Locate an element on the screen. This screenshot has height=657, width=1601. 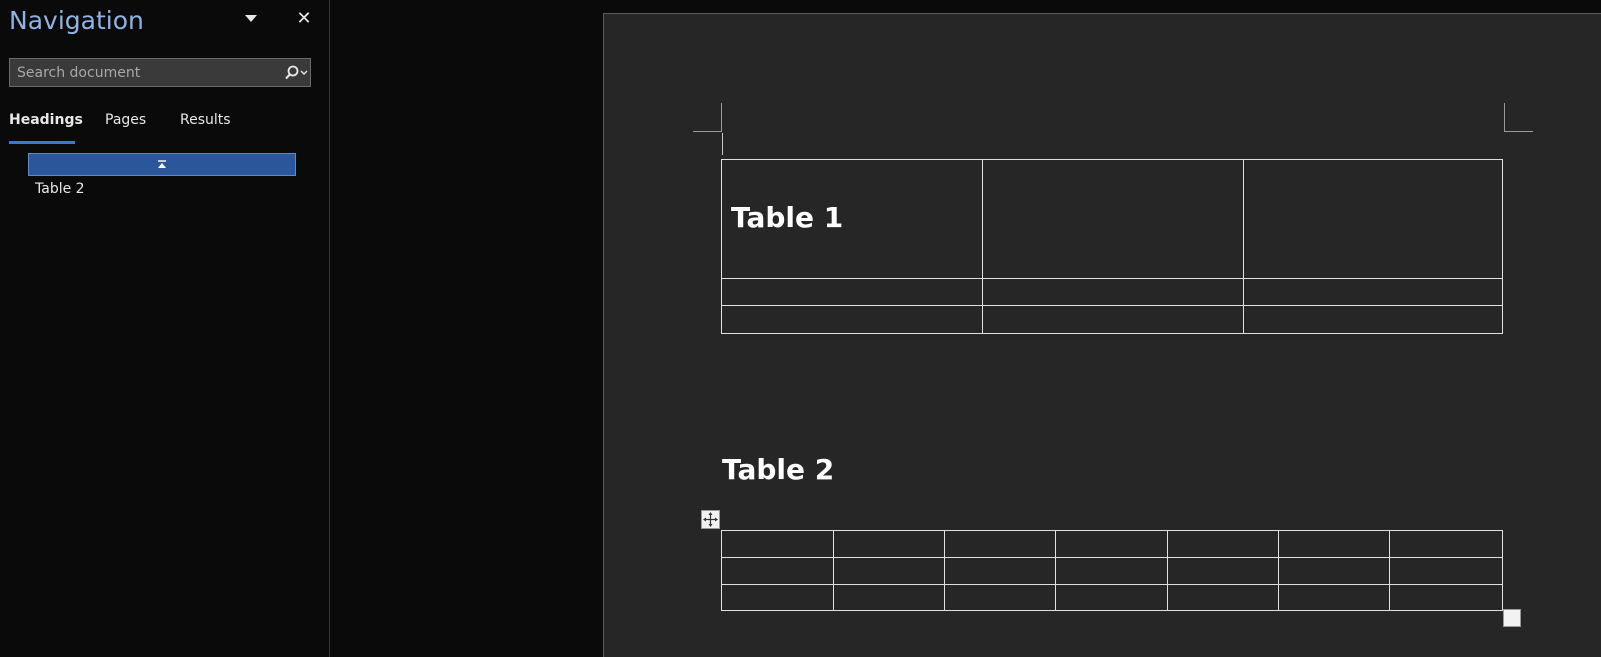
table-row: Table 1 is located at coordinates (1112, 219).